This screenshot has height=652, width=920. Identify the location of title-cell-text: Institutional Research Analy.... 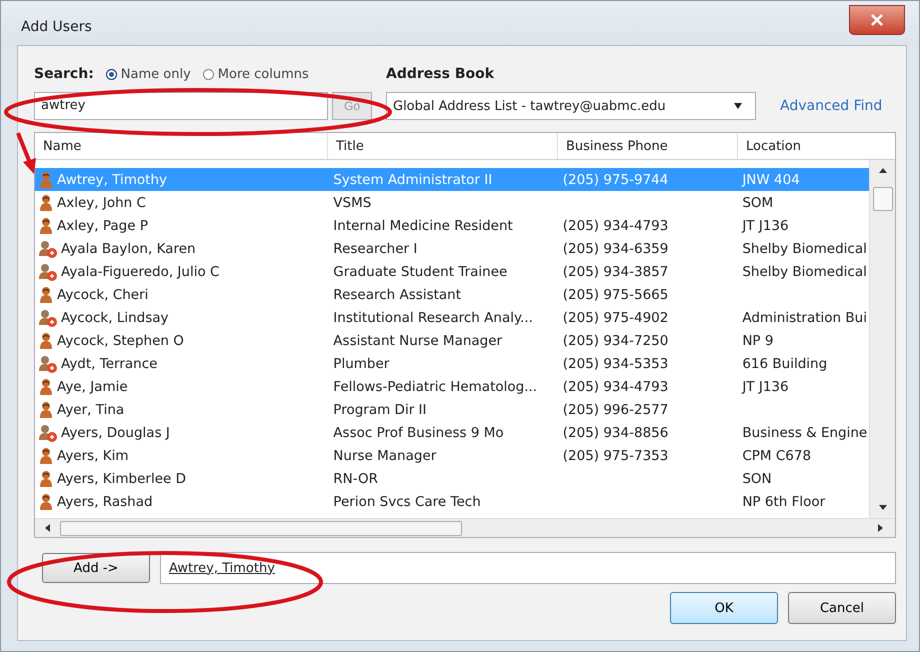
(433, 318).